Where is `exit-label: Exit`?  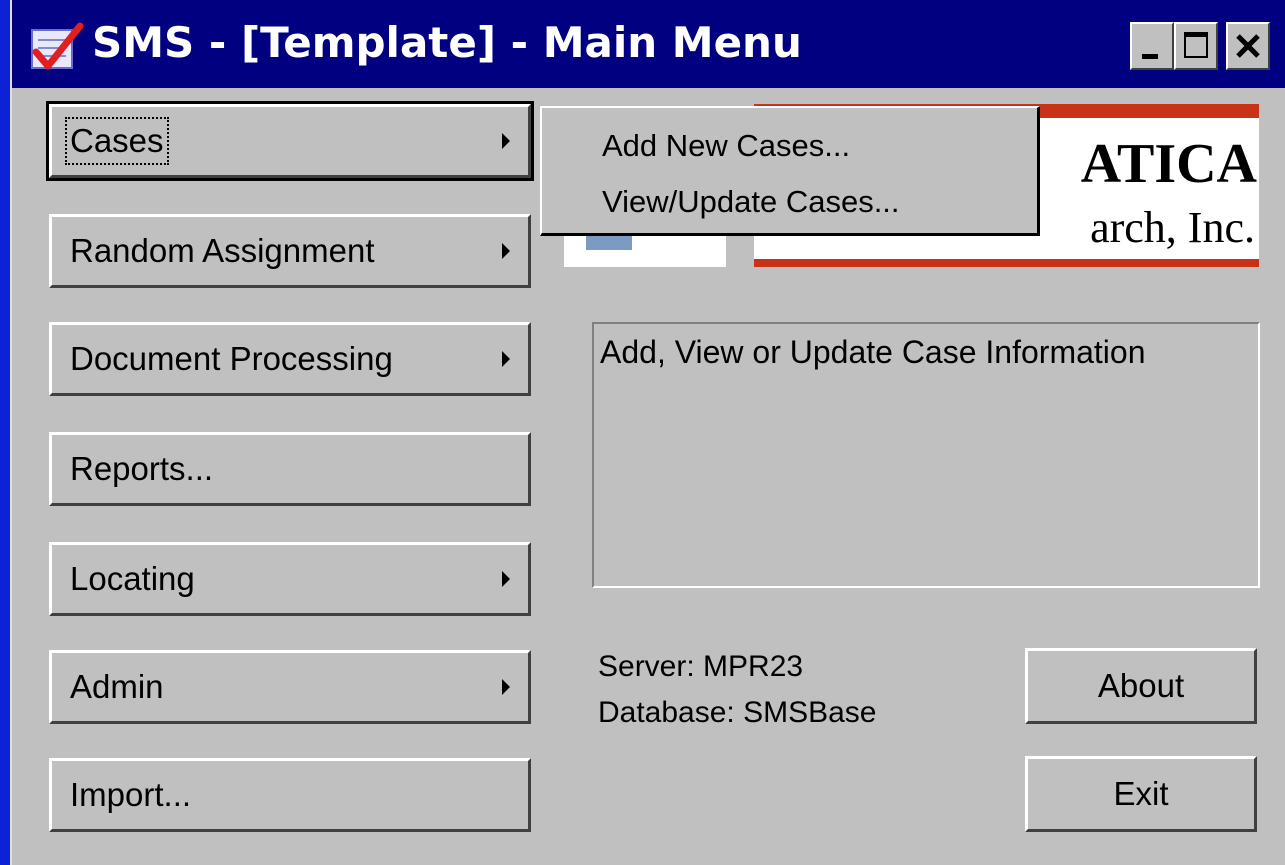
exit-label: Exit is located at coordinates (1141, 793).